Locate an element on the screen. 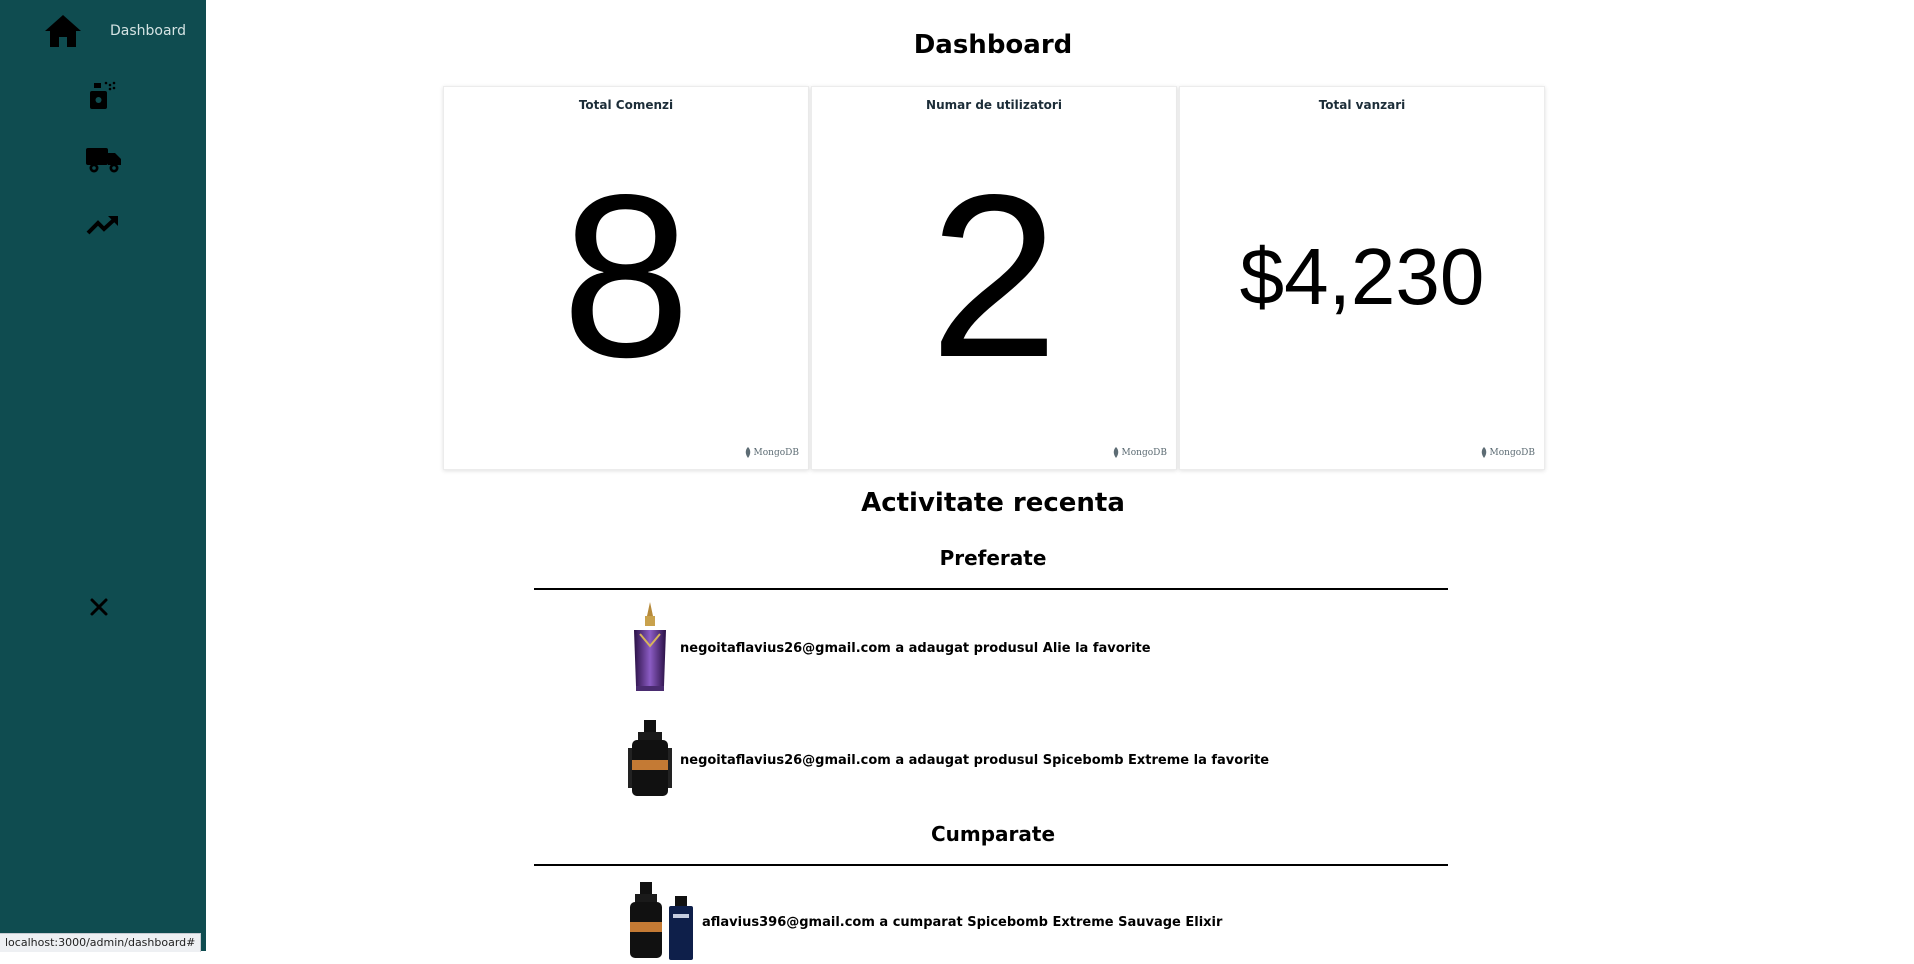 The height and width of the screenshot is (964, 1914). close-sidebar-button is located at coordinates (99, 609).